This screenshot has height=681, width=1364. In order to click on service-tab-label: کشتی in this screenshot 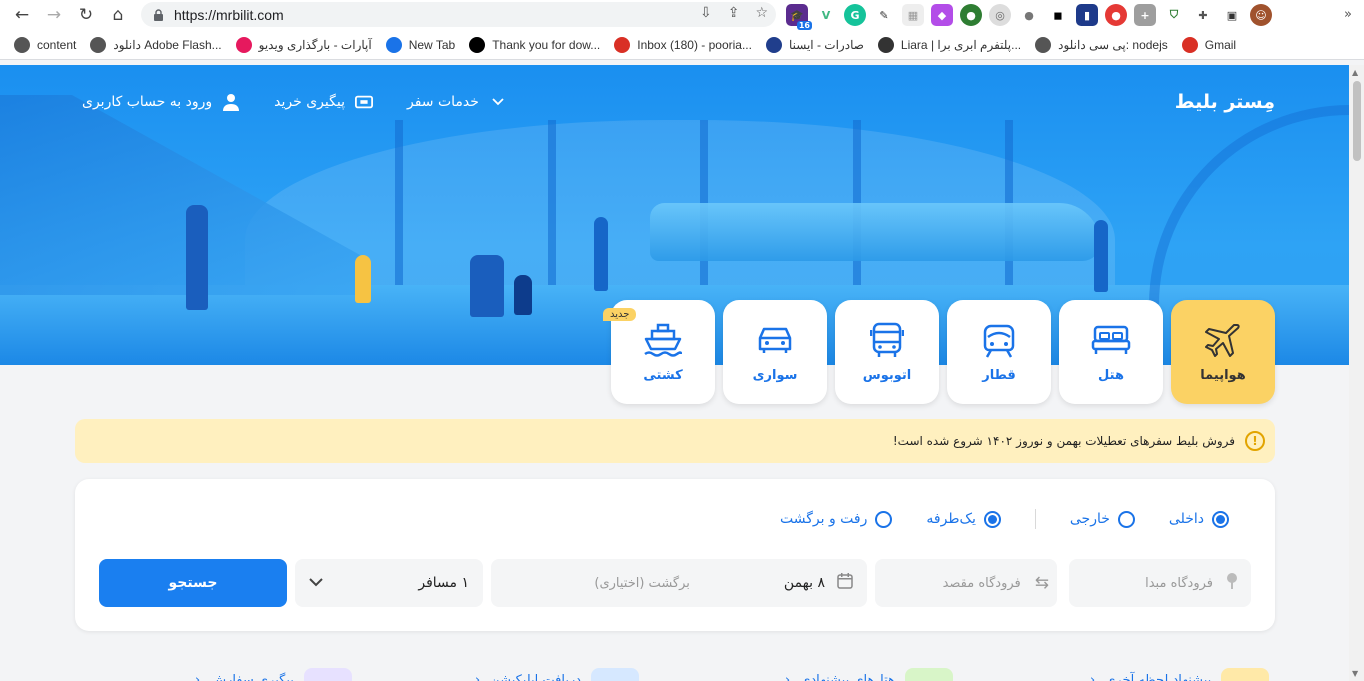, I will do `click(663, 375)`.